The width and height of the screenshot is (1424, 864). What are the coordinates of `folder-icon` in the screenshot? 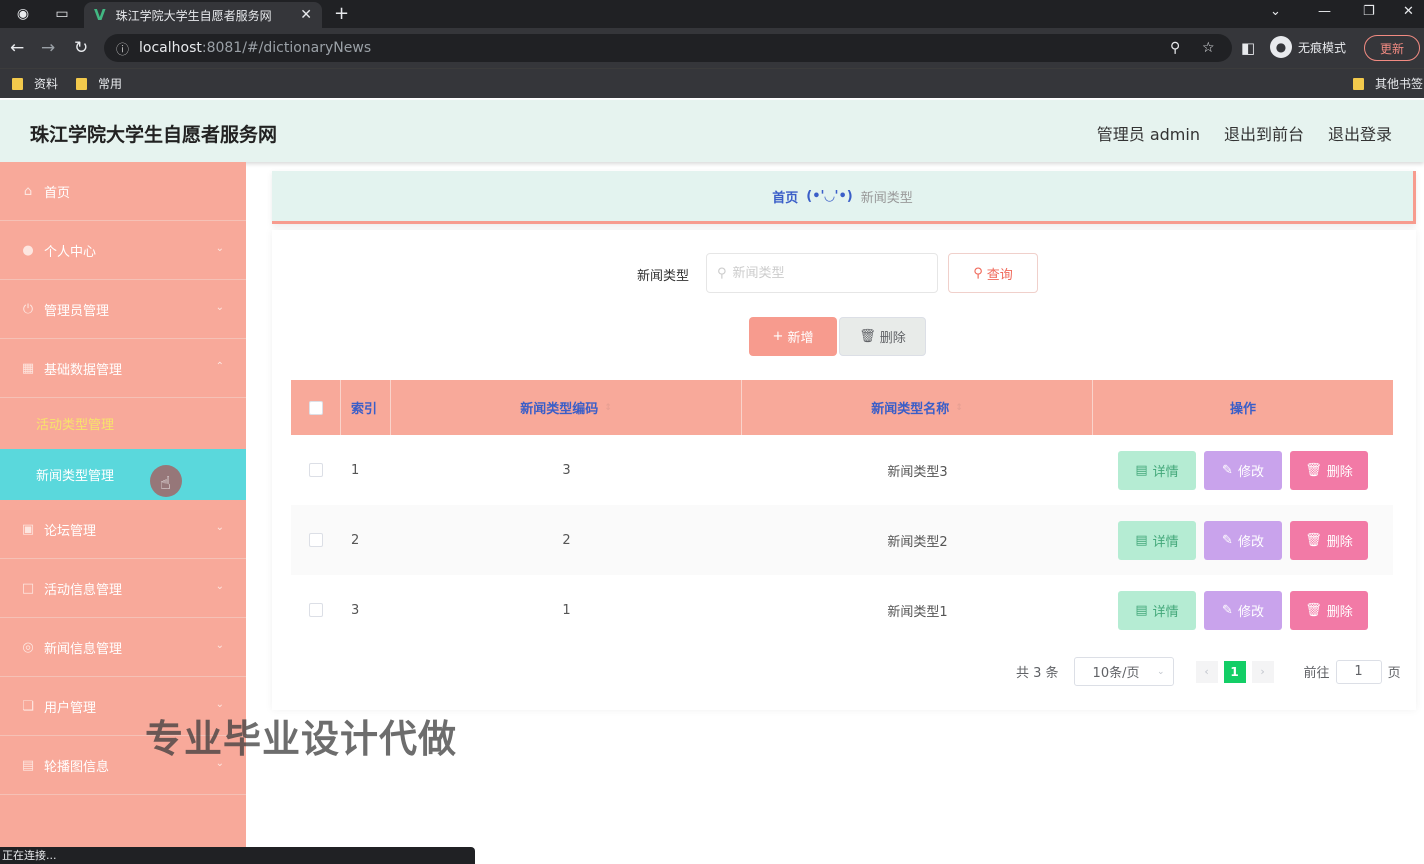 It's located at (17, 83).